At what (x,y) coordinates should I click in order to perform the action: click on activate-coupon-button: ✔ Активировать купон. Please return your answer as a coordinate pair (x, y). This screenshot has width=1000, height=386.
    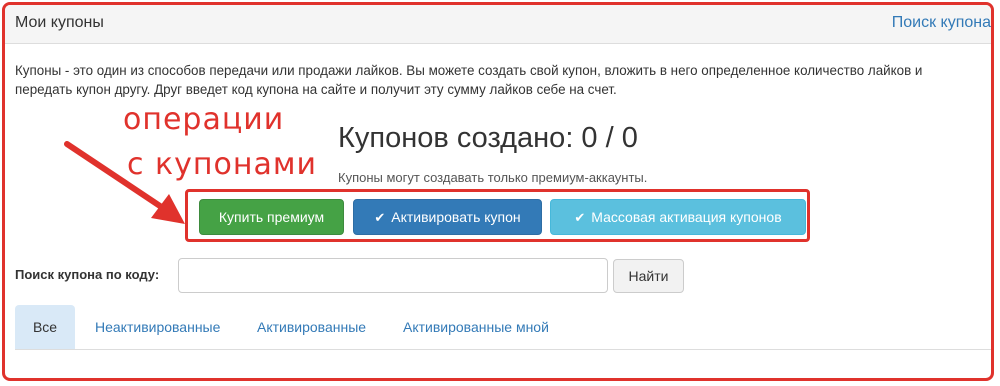
    Looking at the image, I should click on (447, 217).